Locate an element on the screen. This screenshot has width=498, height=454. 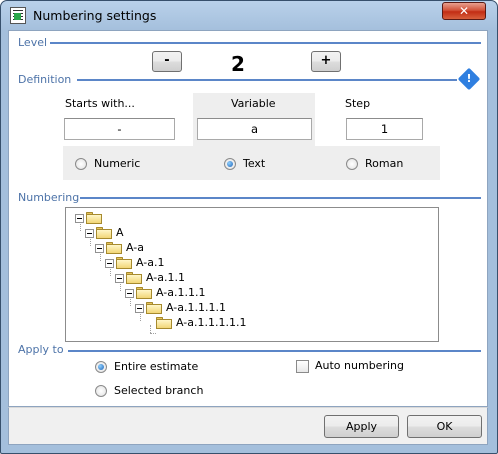
info-icon-glyph: ! is located at coordinates (469, 78).